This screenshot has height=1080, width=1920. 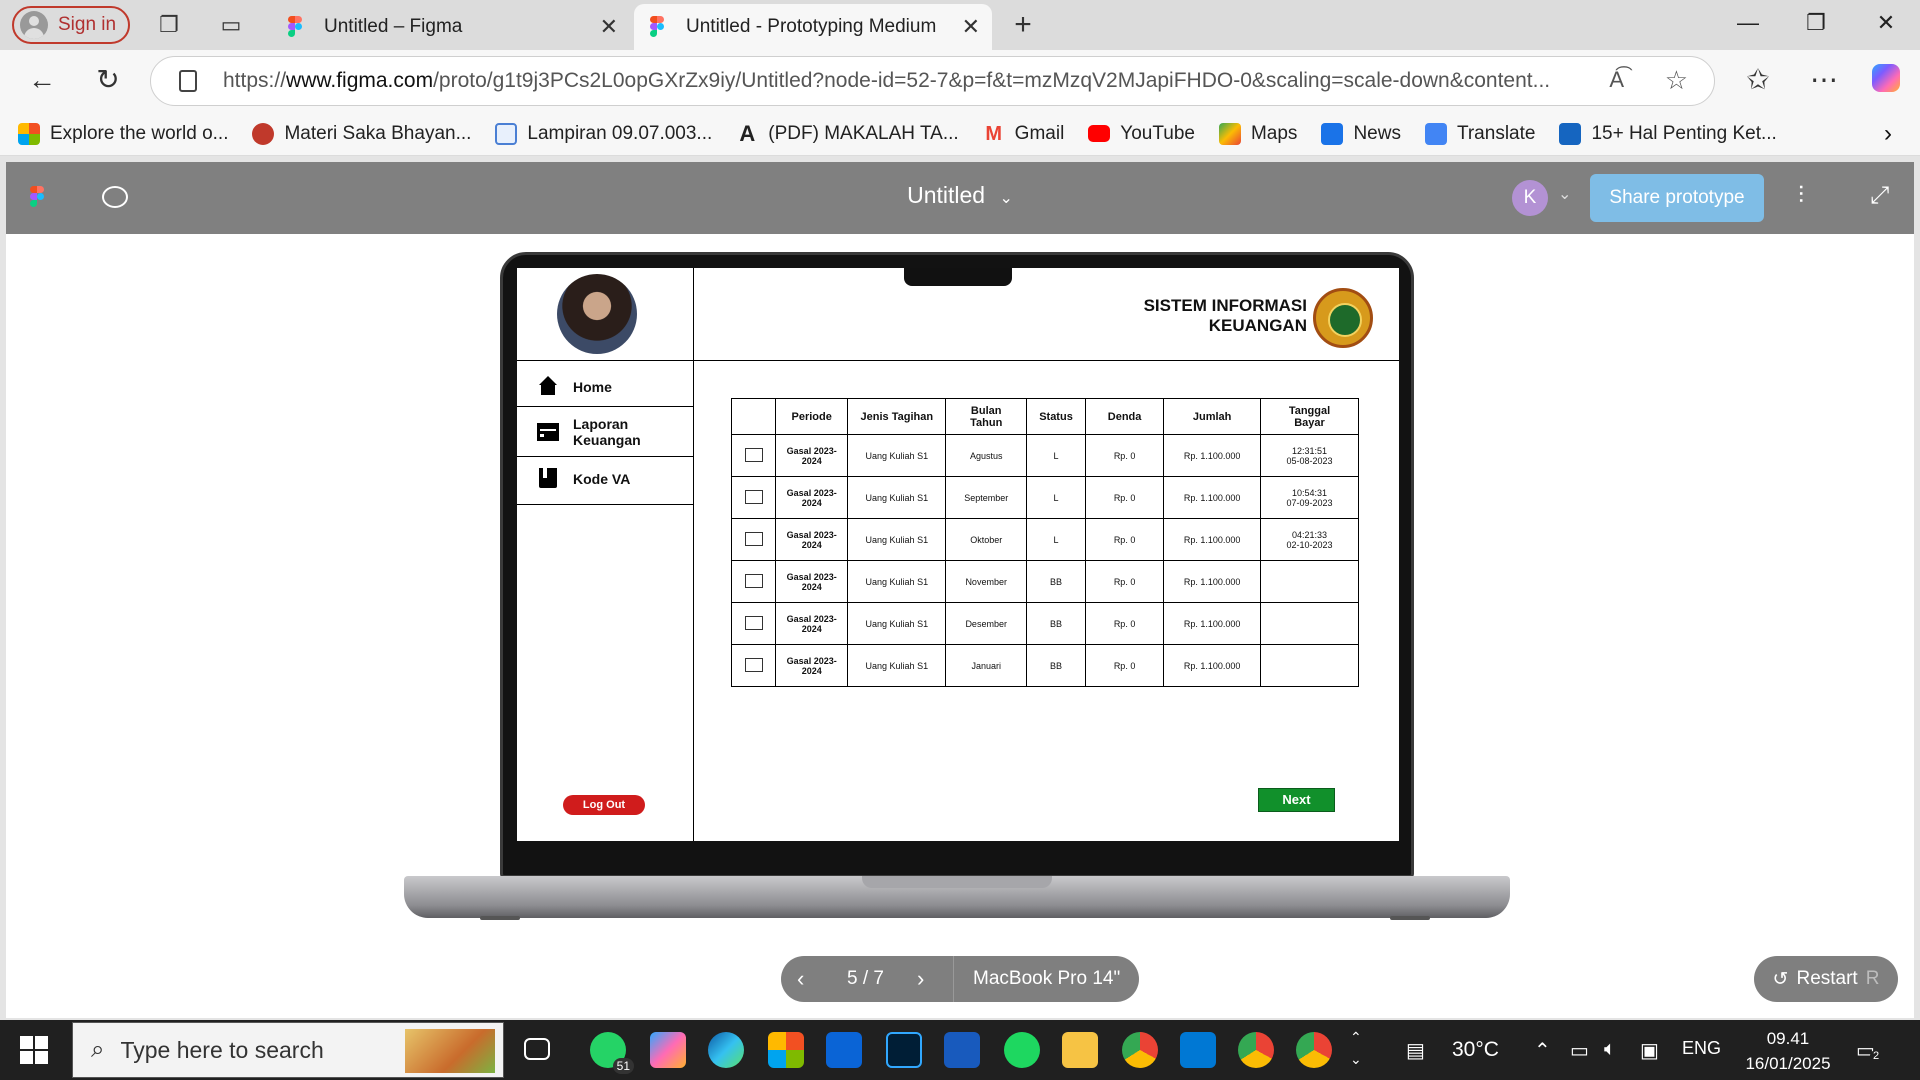 What do you see at coordinates (1801, 196) in the screenshot?
I see `settings-sliders-icon: ⫶` at bounding box center [1801, 196].